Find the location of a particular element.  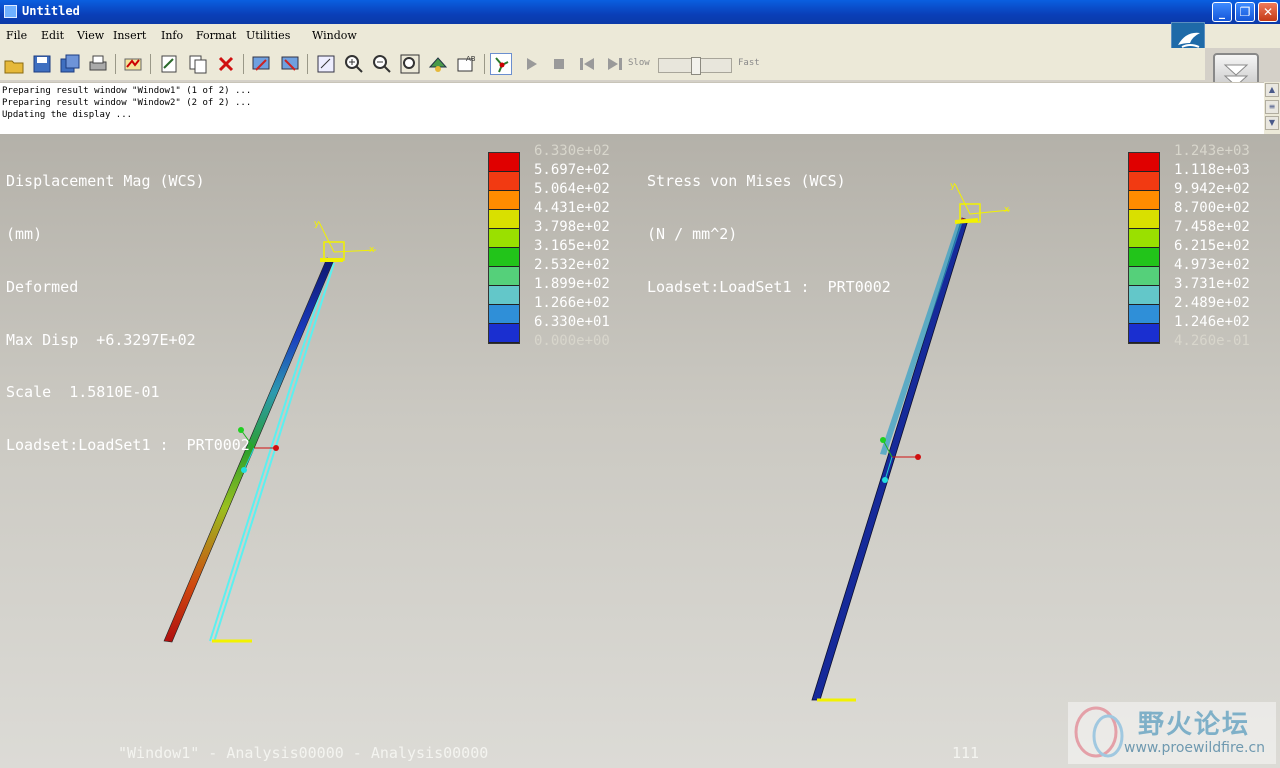

legend-value: 4.260e-01 is located at coordinates (1212, 341).